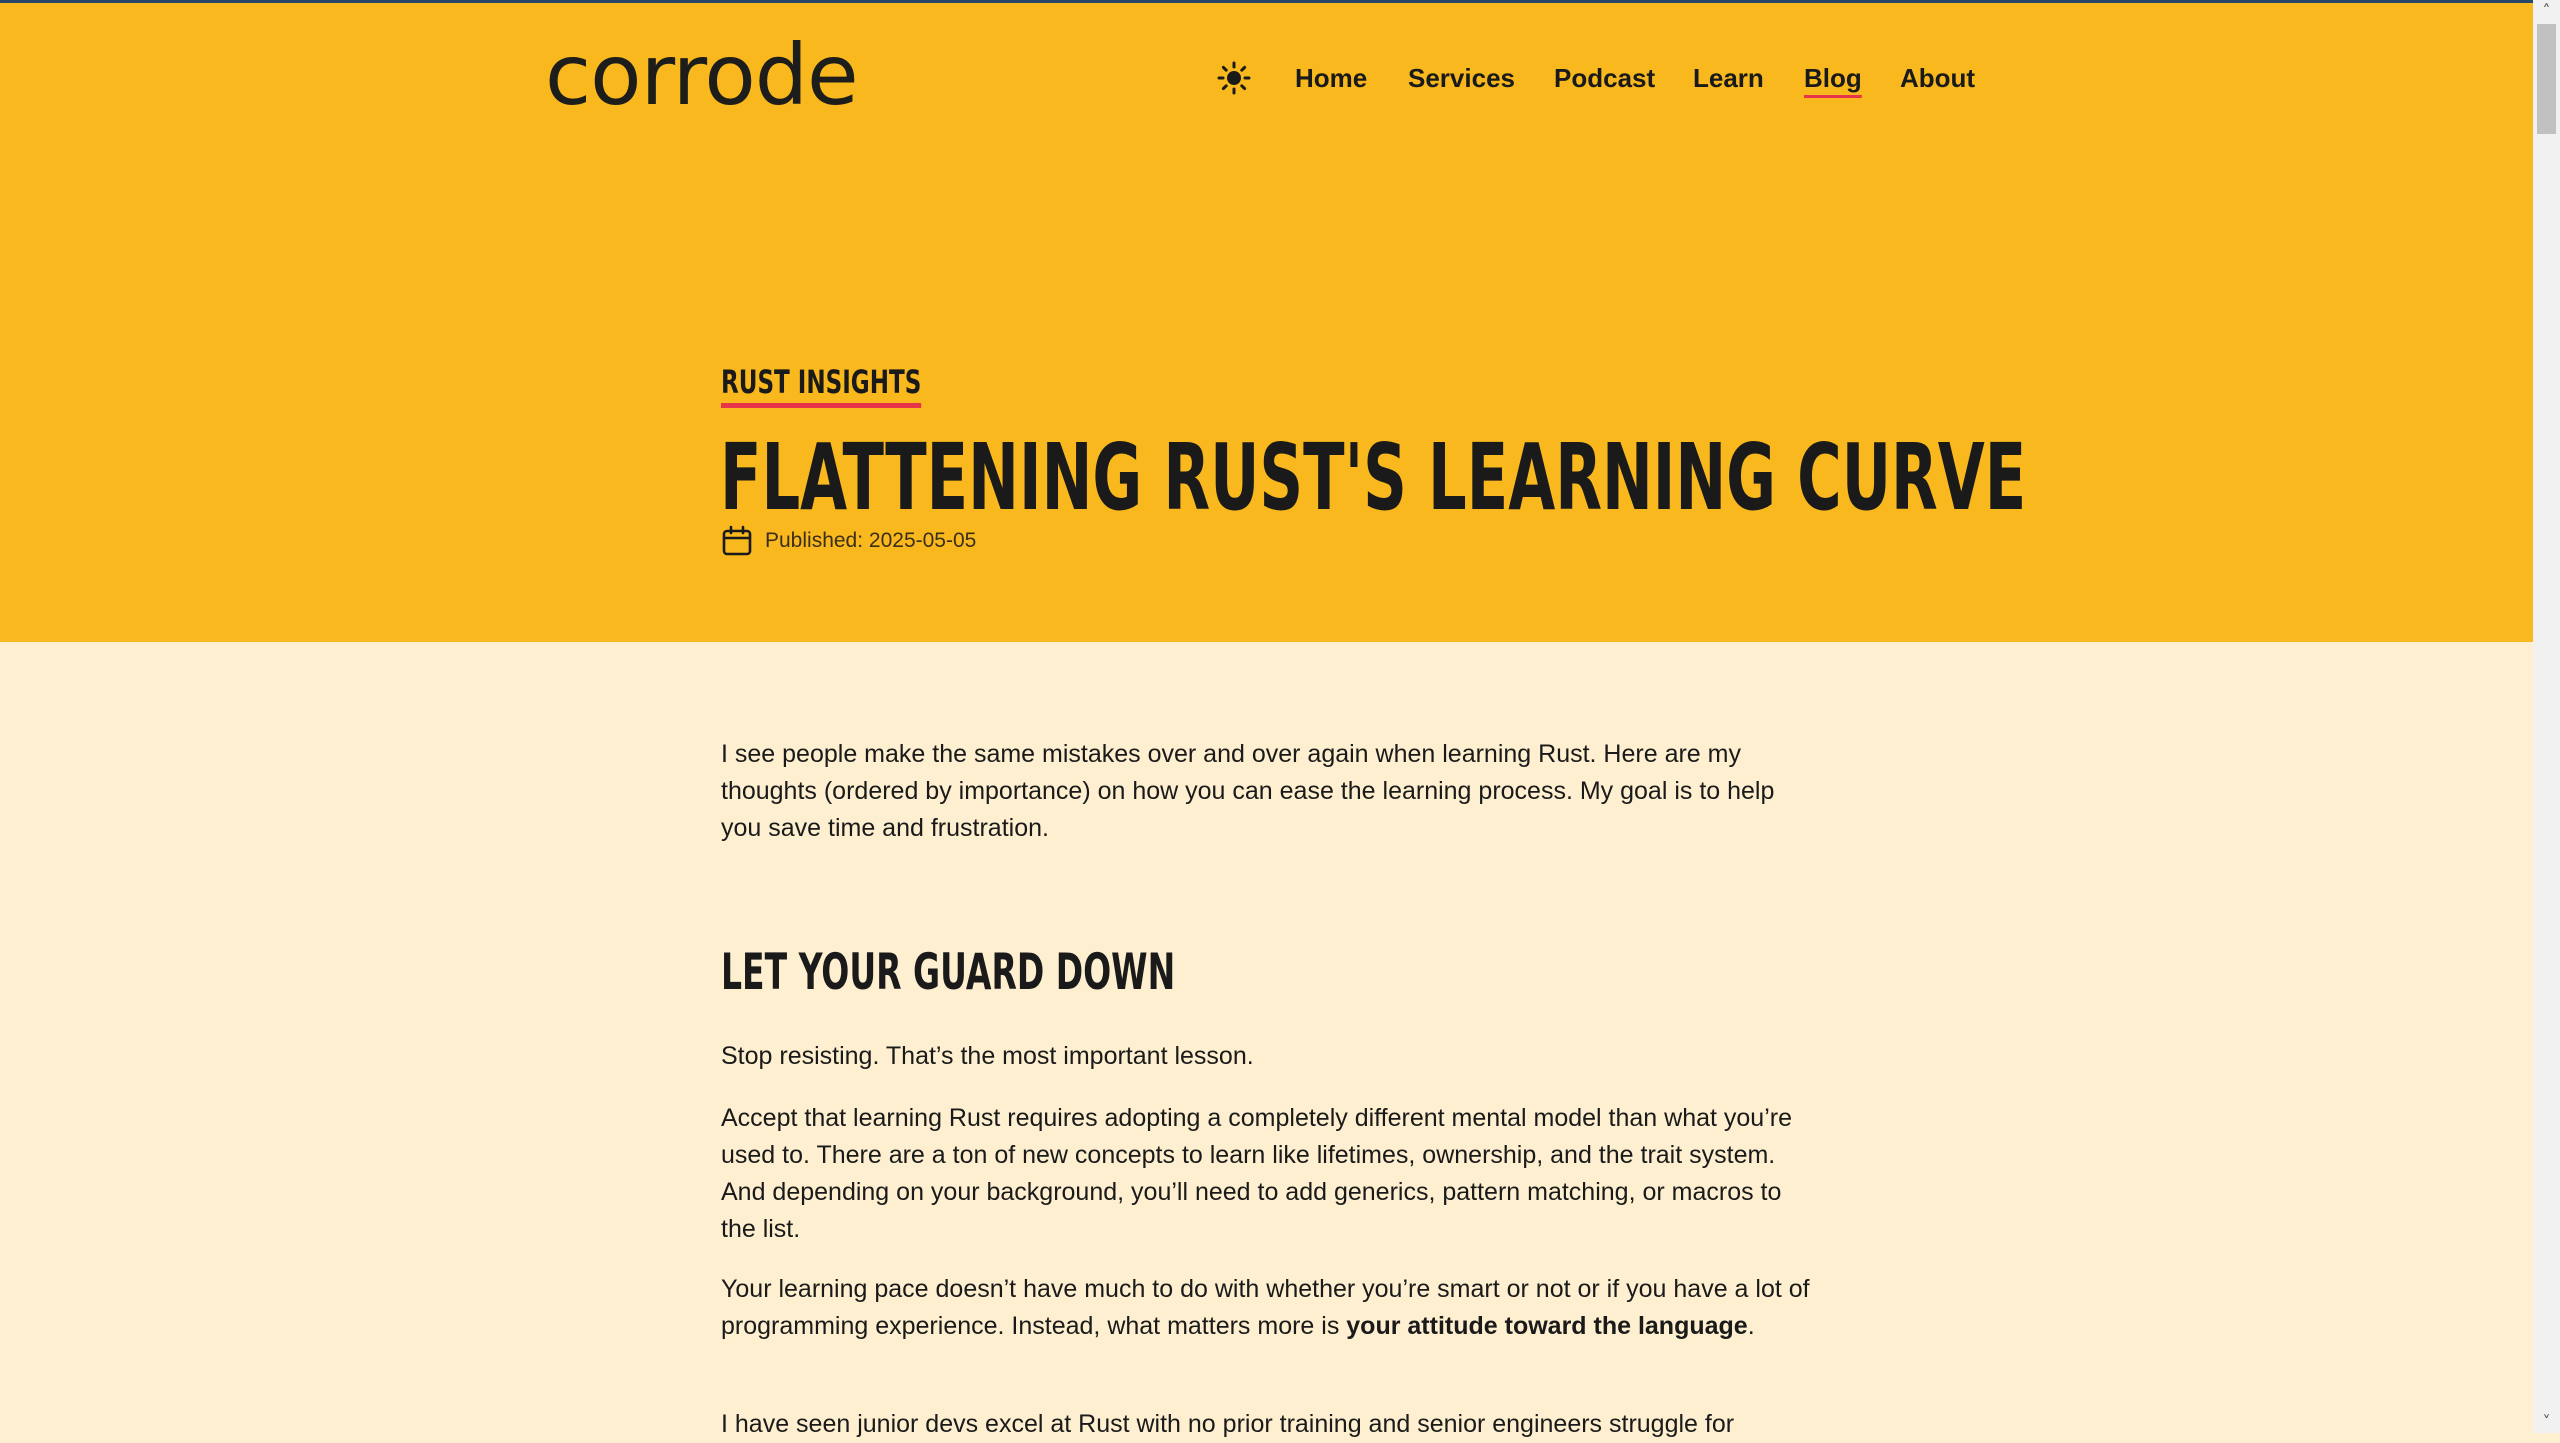  Describe the element at coordinates (1604, 78) in the screenshot. I see `nav-podcast: Podcast` at that location.